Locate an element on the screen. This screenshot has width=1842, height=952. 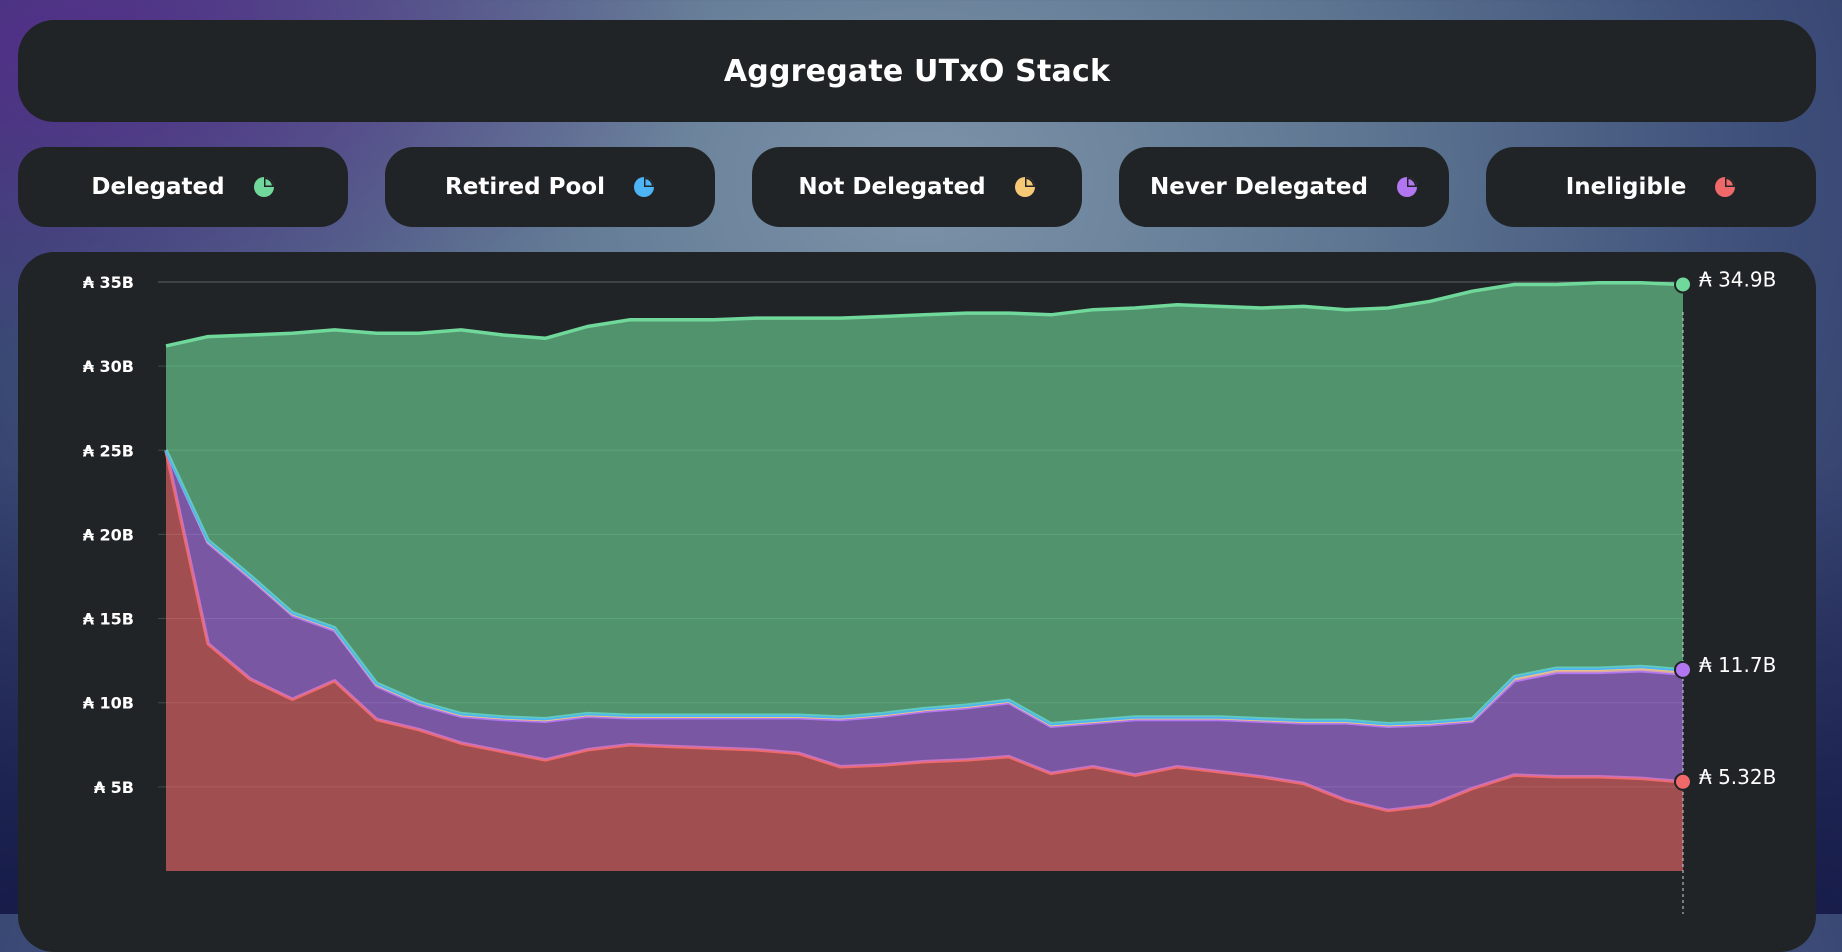
legend-label: Retired Pool is located at coordinates (525, 187).